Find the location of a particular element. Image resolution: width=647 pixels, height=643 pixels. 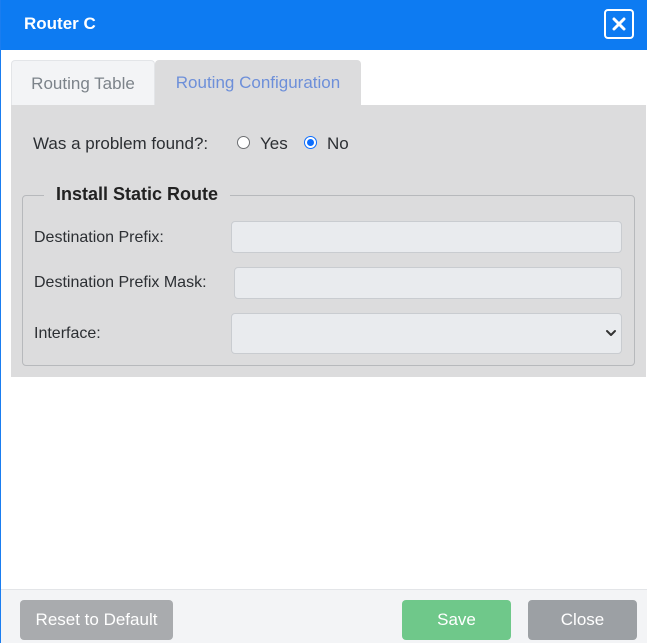

destination-prefix-label: Destination Prefix: is located at coordinates (99, 237).